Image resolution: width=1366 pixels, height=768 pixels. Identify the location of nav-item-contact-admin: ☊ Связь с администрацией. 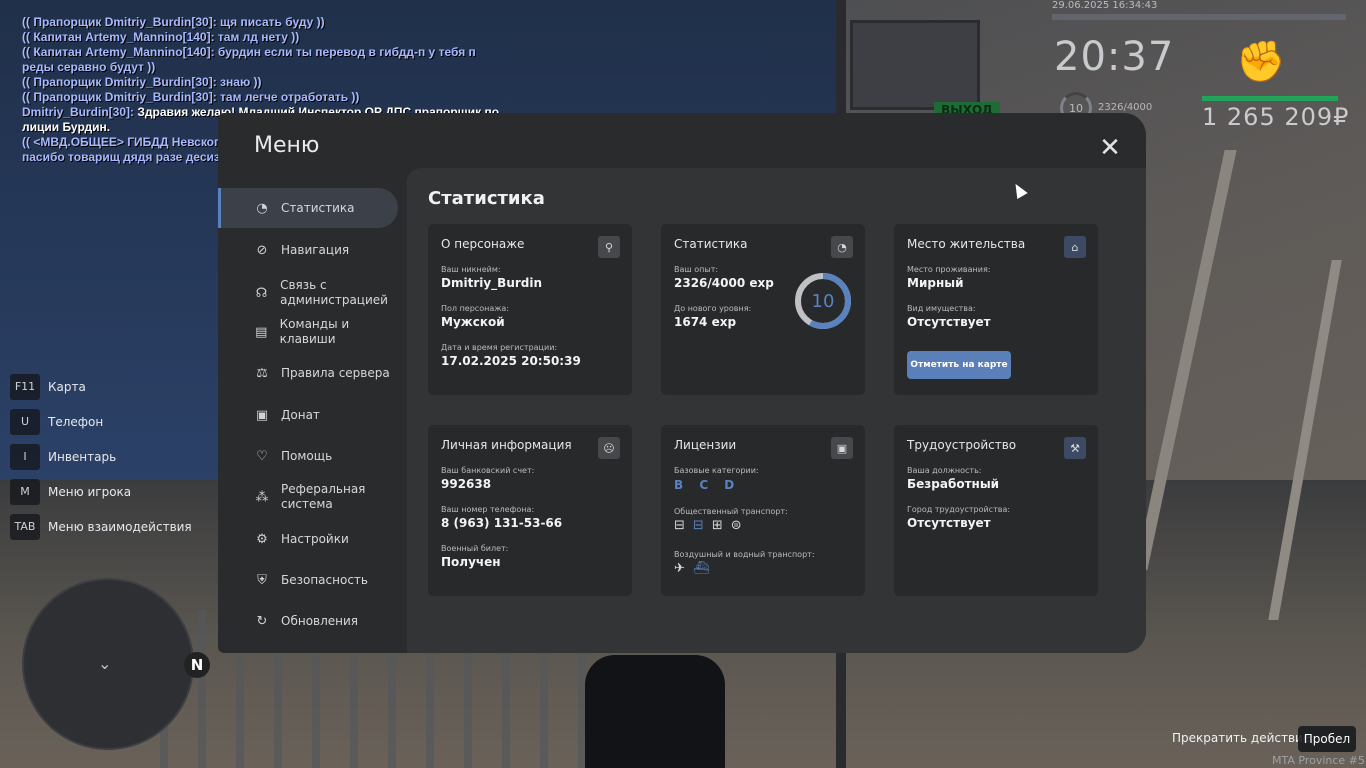
(308, 293).